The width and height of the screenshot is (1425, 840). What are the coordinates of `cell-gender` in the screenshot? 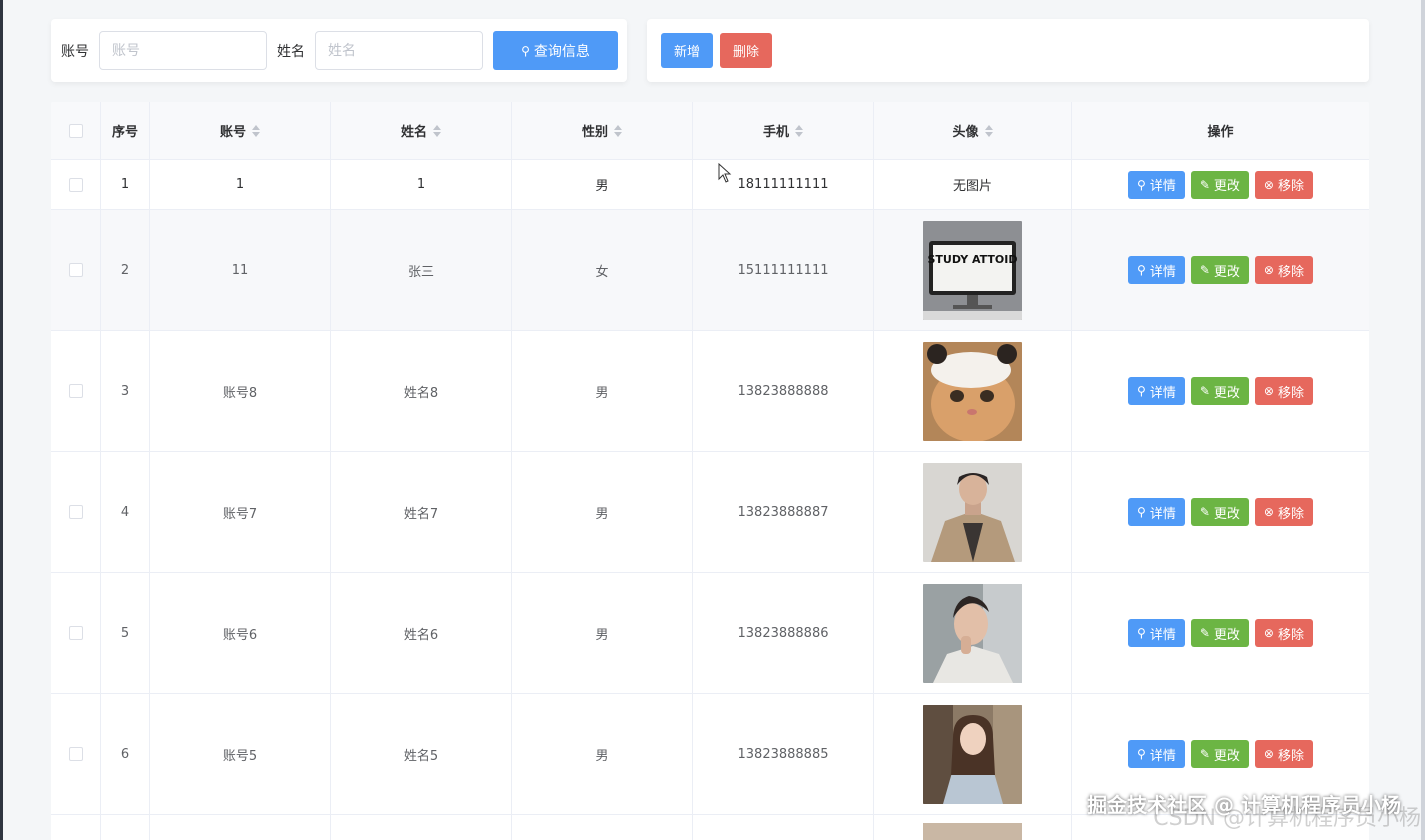 It's located at (602, 827).